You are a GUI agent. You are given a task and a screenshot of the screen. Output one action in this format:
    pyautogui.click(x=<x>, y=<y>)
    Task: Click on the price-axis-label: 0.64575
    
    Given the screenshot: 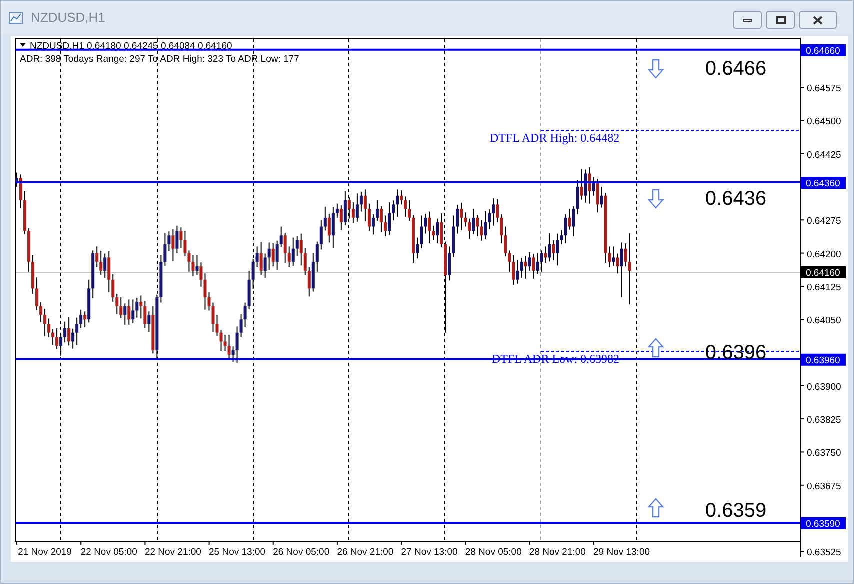 What is the action you would take?
    pyautogui.click(x=824, y=89)
    